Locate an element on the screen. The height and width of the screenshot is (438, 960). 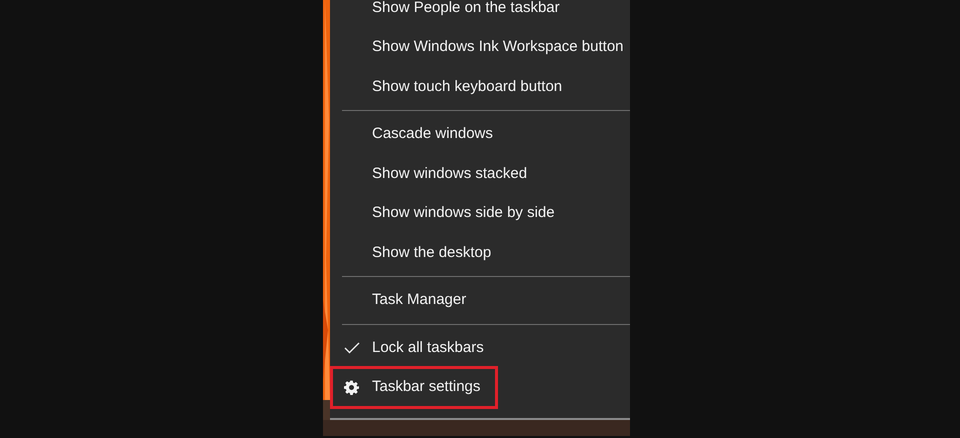
menu-item: Task Manager is located at coordinates (480, 300).